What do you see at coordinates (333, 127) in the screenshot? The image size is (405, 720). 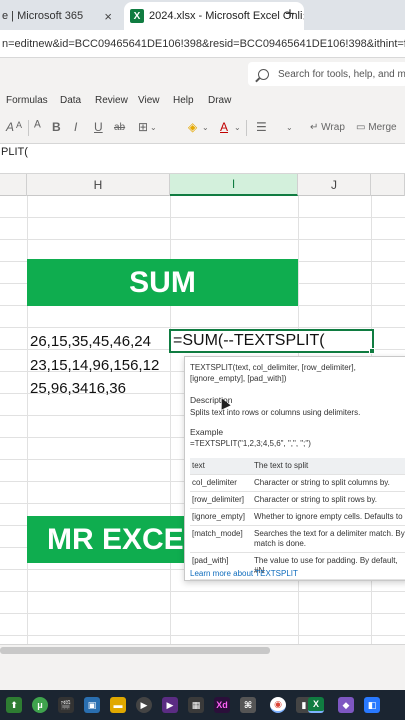 I see `wrap-label: Wrap` at bounding box center [333, 127].